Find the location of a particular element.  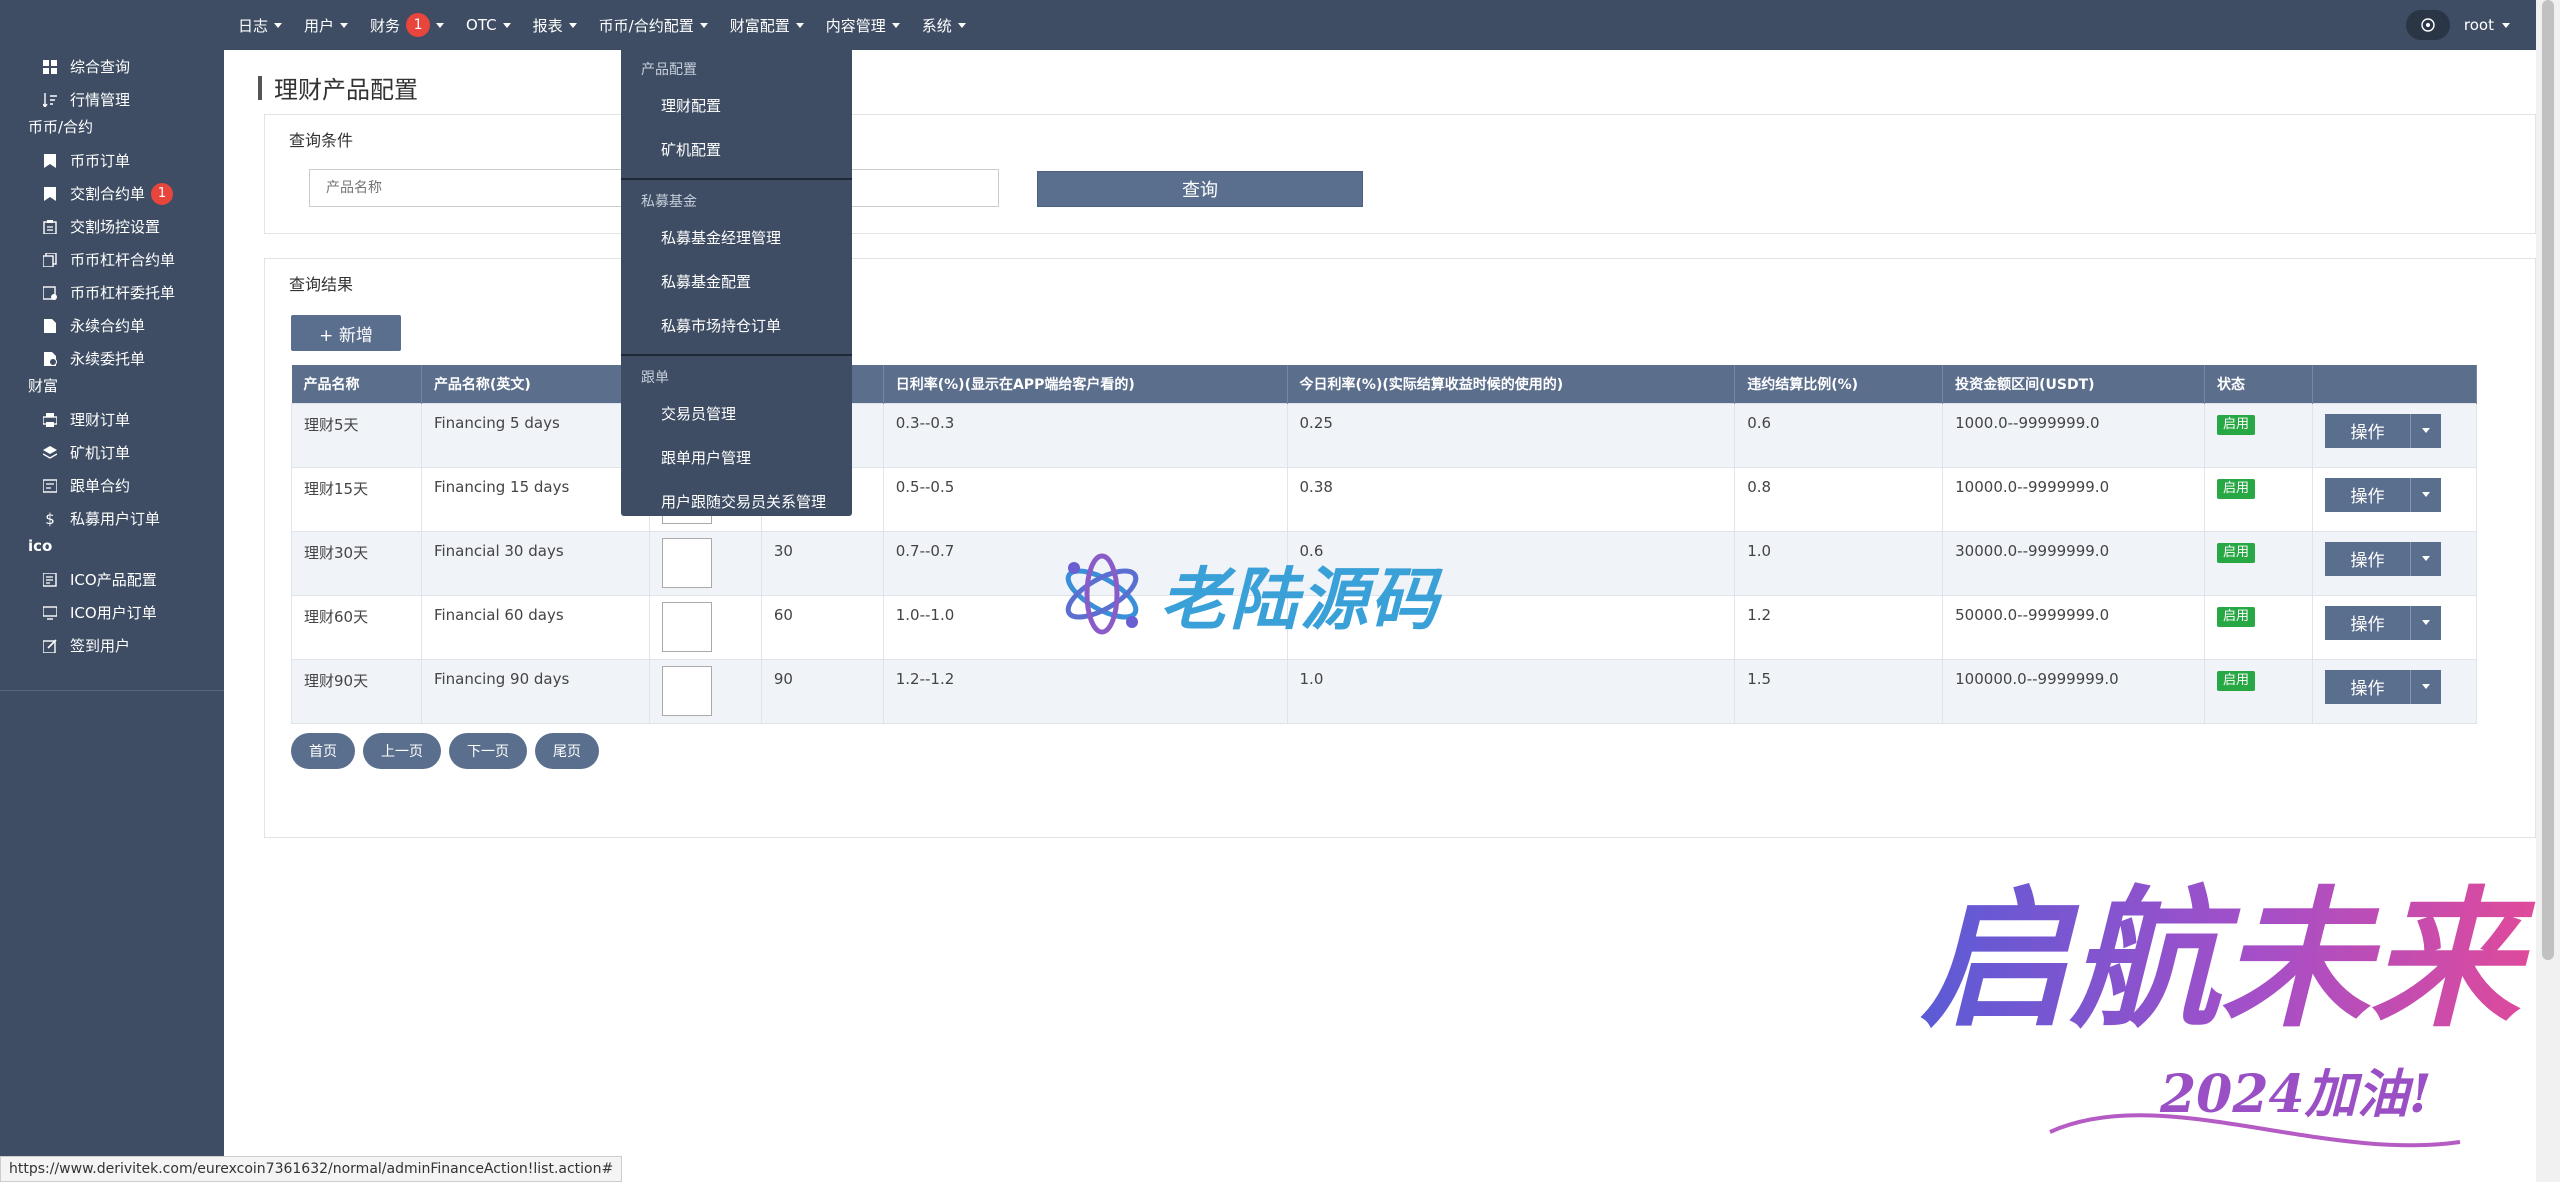

user-menu: root is located at coordinates (2457, 25).